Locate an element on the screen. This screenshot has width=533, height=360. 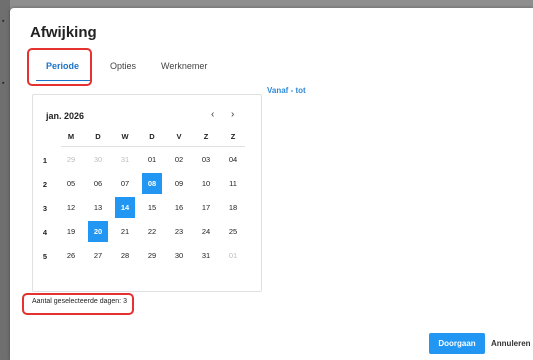
calendar-day: 19 is located at coordinates (71, 231).